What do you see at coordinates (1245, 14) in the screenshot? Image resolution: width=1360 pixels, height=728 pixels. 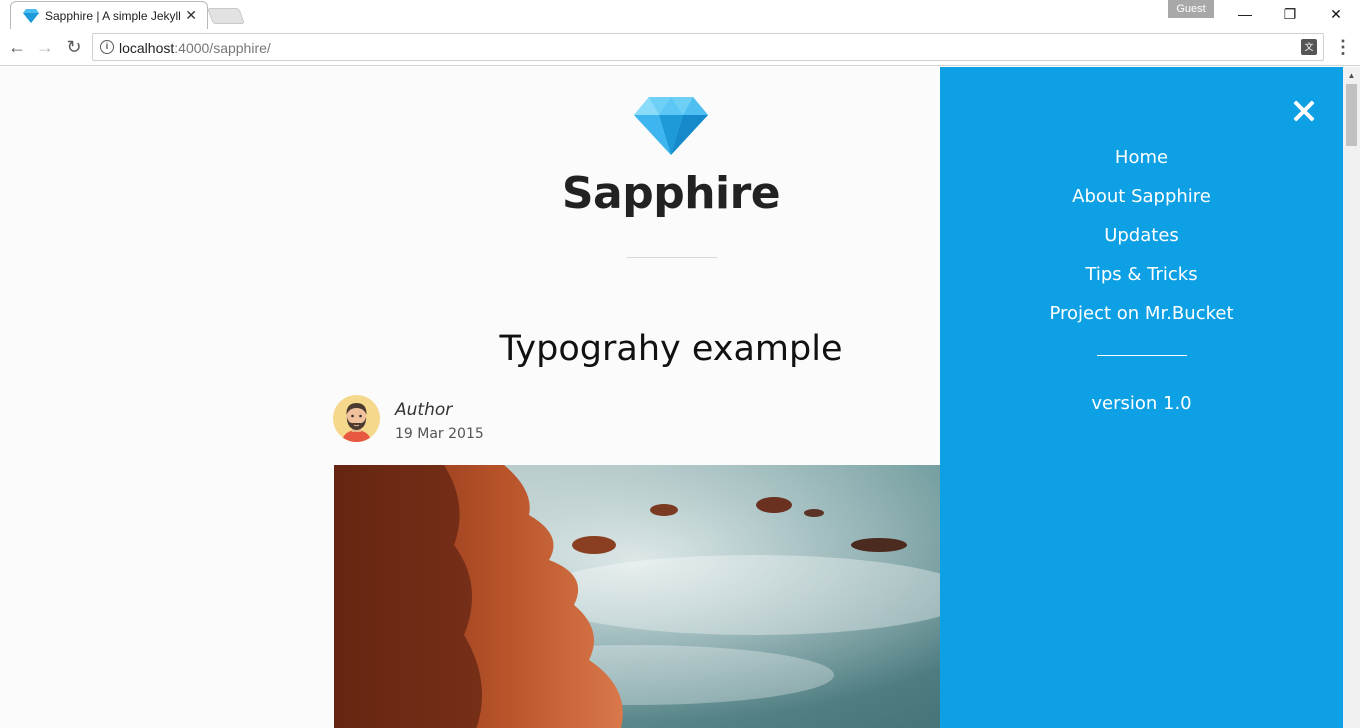 I see `minimize-button: —` at bounding box center [1245, 14].